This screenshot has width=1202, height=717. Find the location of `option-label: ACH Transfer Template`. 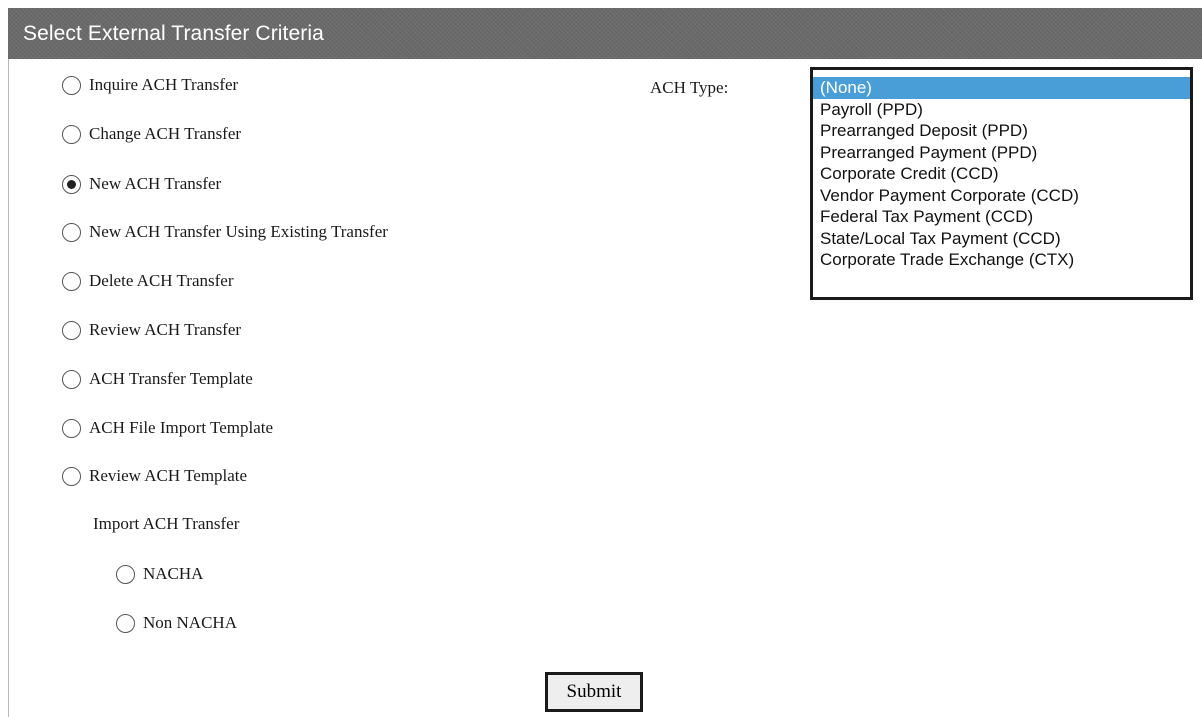

option-label: ACH Transfer Template is located at coordinates (171, 378).